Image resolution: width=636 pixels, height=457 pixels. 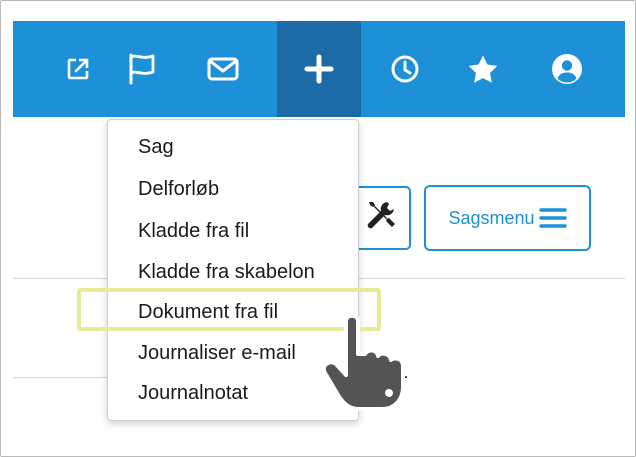 I want to click on menu-item-kladde-fra-fil: Kladde fra fil, so click(x=193, y=231).